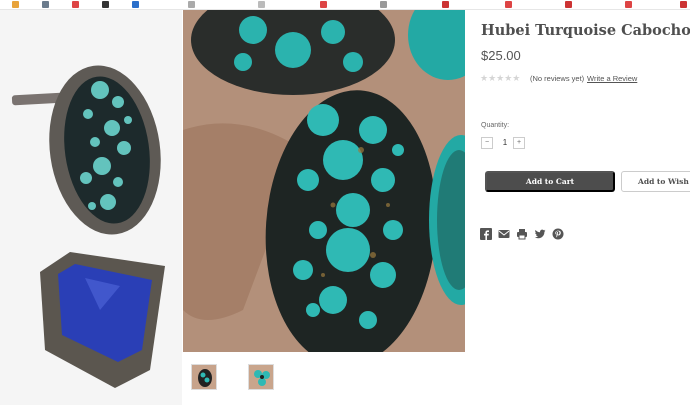 Image resolution: width=690 pixels, height=405 pixels. What do you see at coordinates (655, 181) in the screenshot?
I see `add-to-wishlist-button: Add to Wish List` at bounding box center [655, 181].